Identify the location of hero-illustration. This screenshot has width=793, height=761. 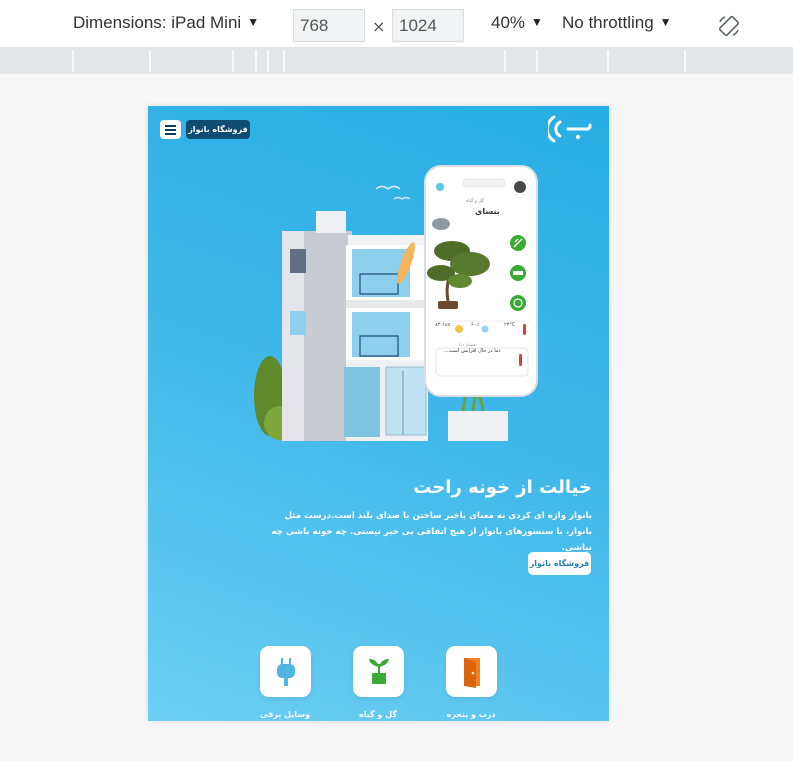
(396, 303).